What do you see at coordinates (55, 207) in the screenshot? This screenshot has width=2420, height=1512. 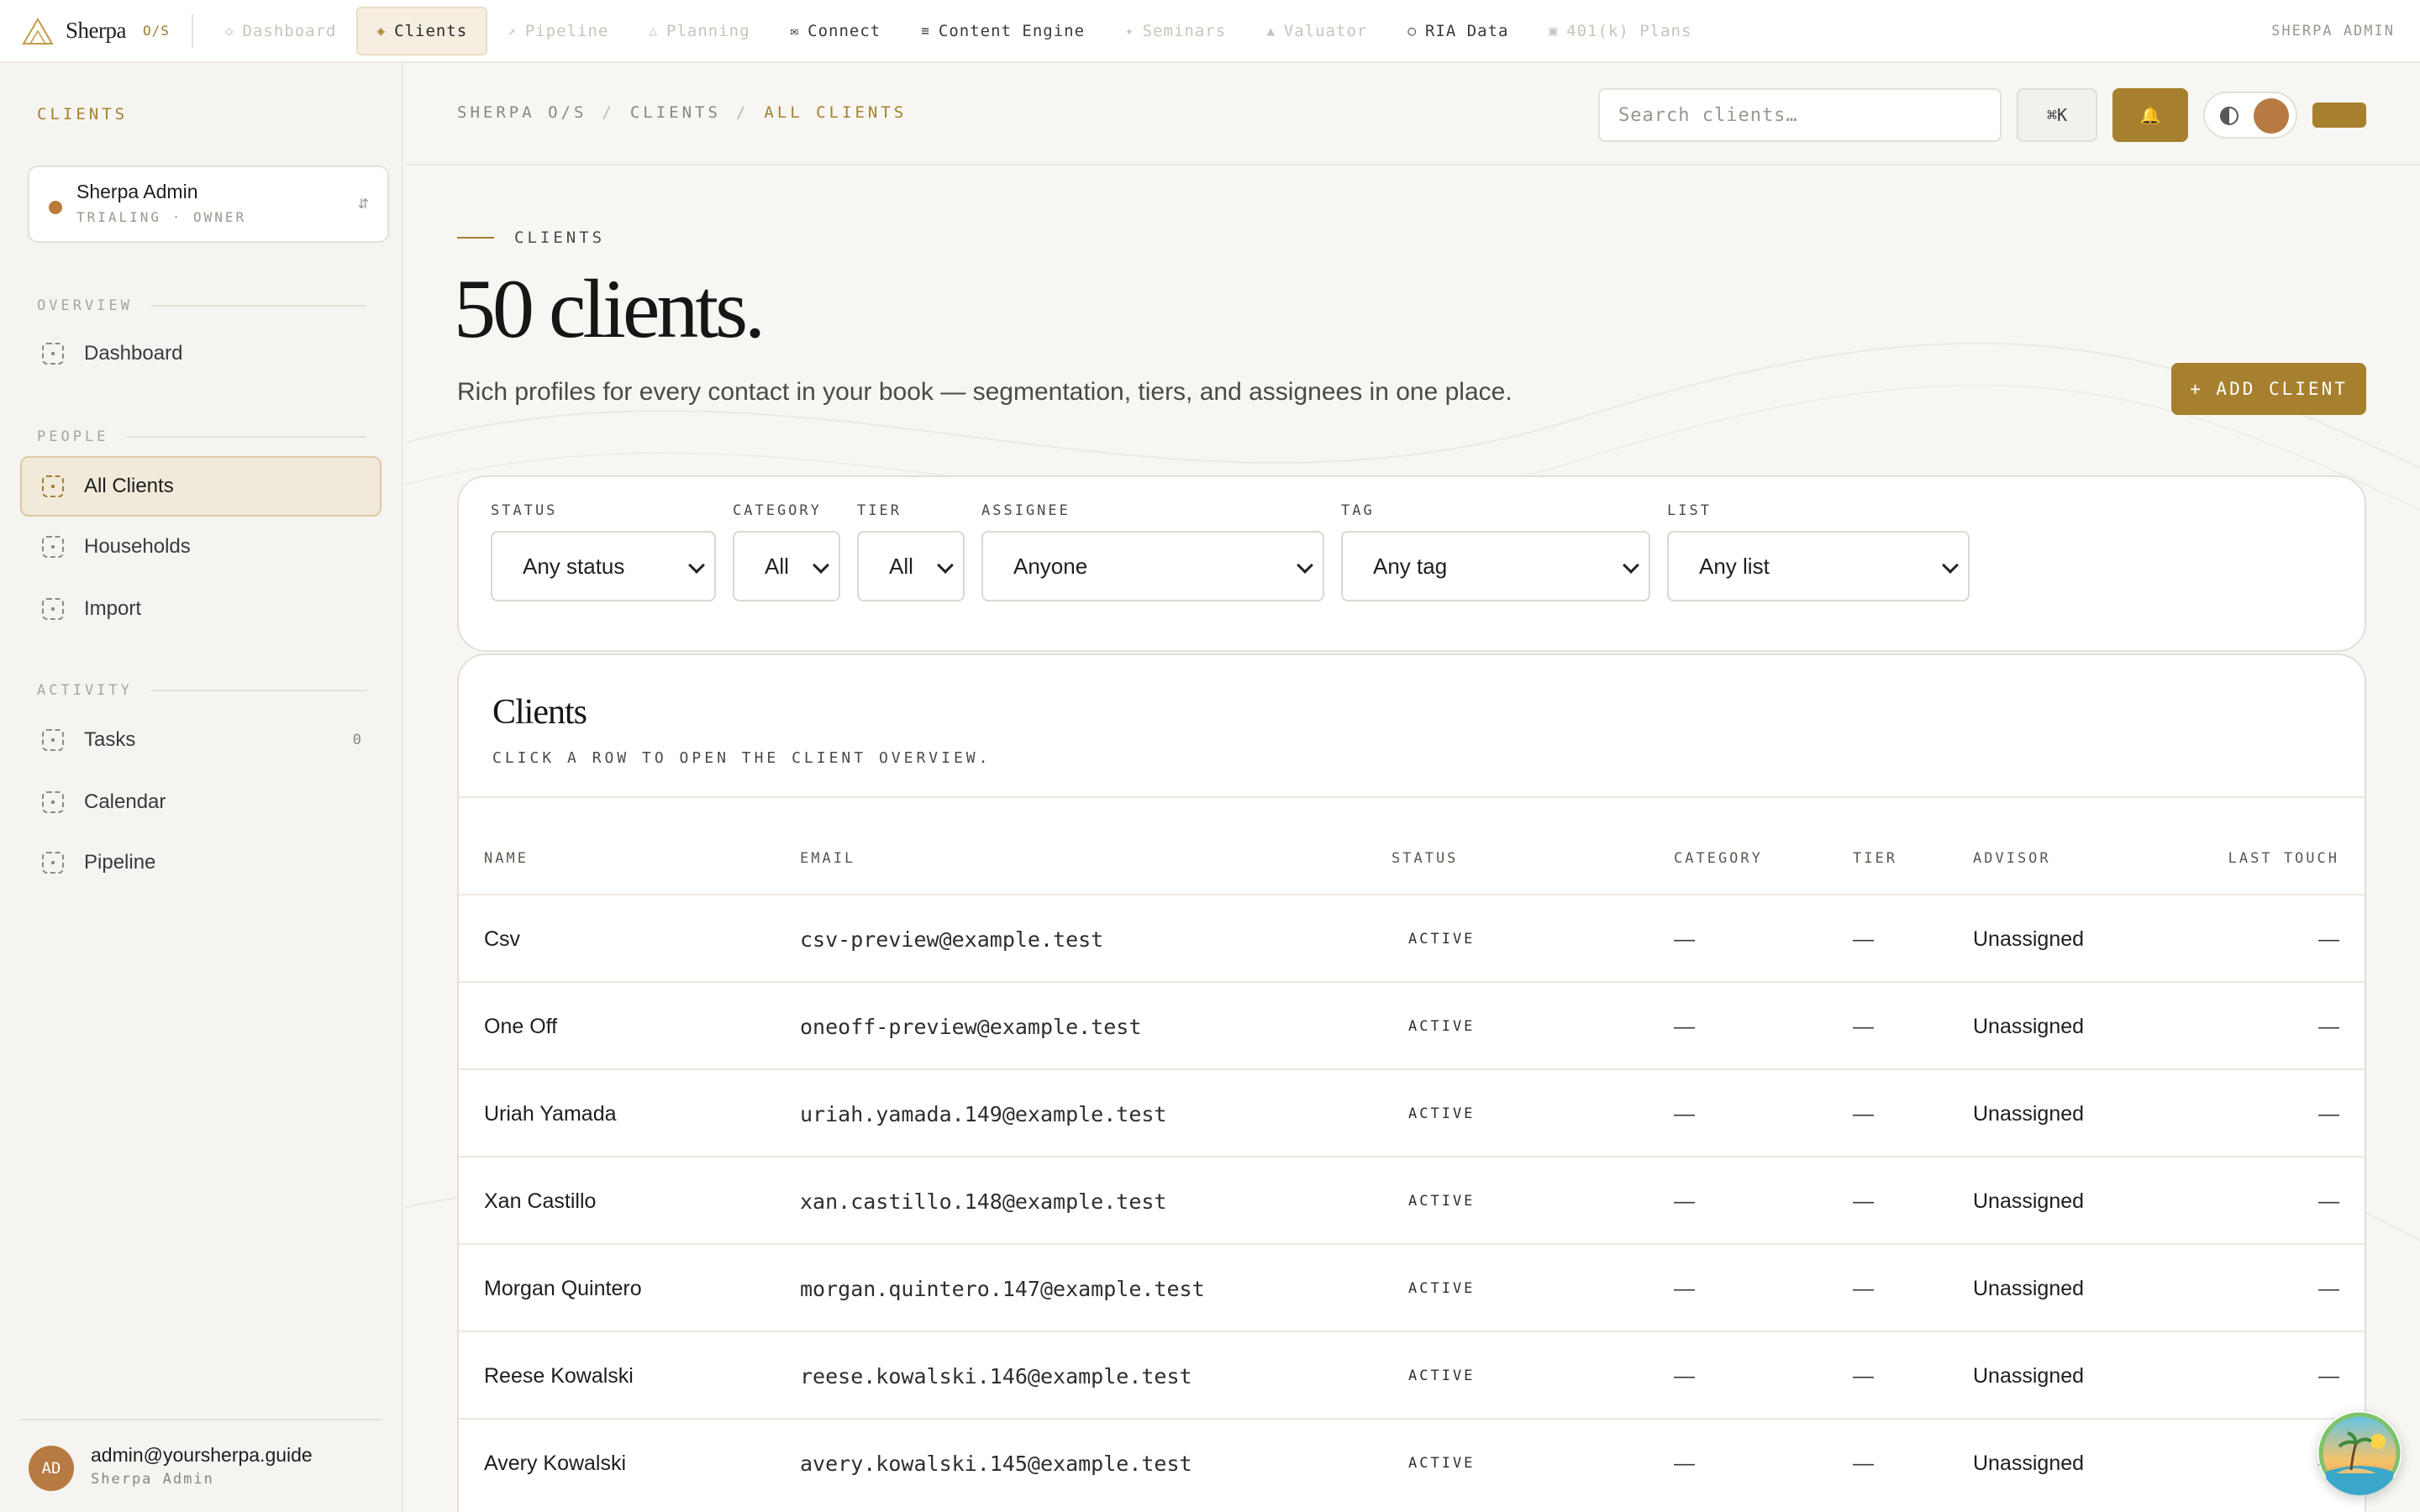 I see `org-status-dot` at bounding box center [55, 207].